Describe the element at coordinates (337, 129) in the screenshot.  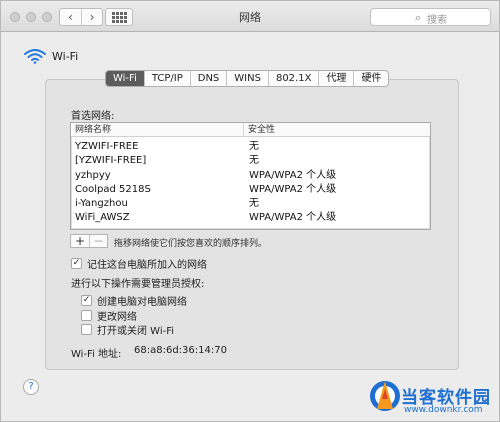
I see `column-header-security: 安全性` at that location.